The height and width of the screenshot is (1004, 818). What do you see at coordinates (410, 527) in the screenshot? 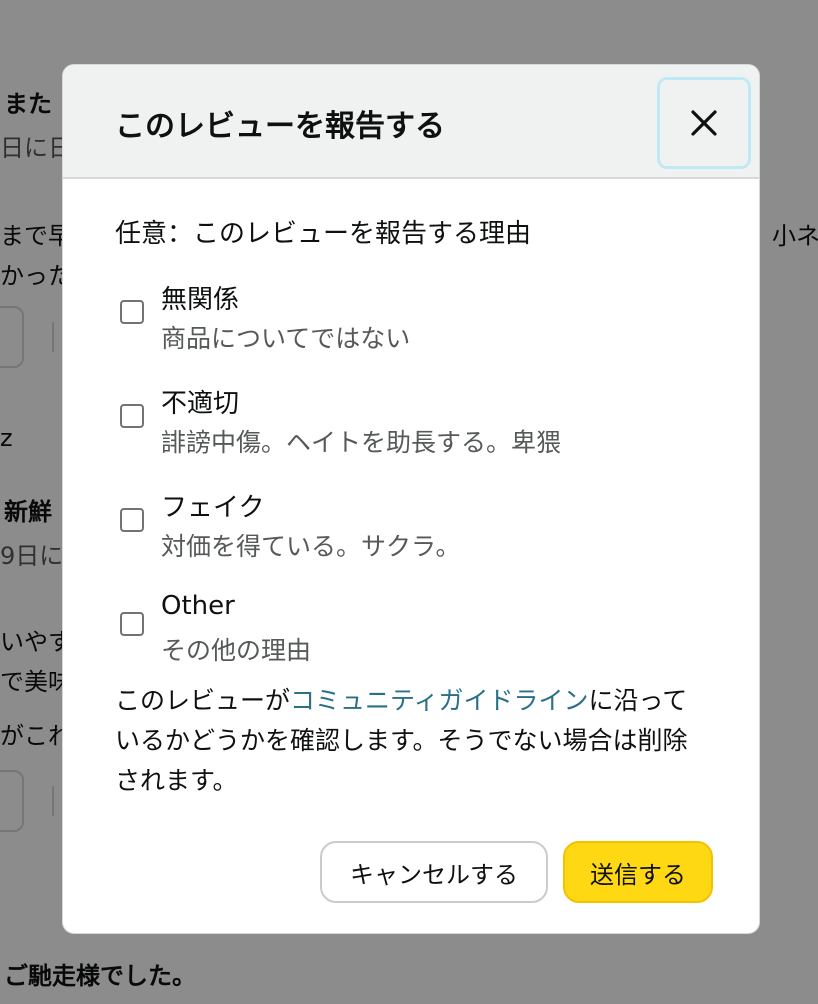
I see `reason-option-fake: フェイク 対価を得ている。サクラ。` at bounding box center [410, 527].